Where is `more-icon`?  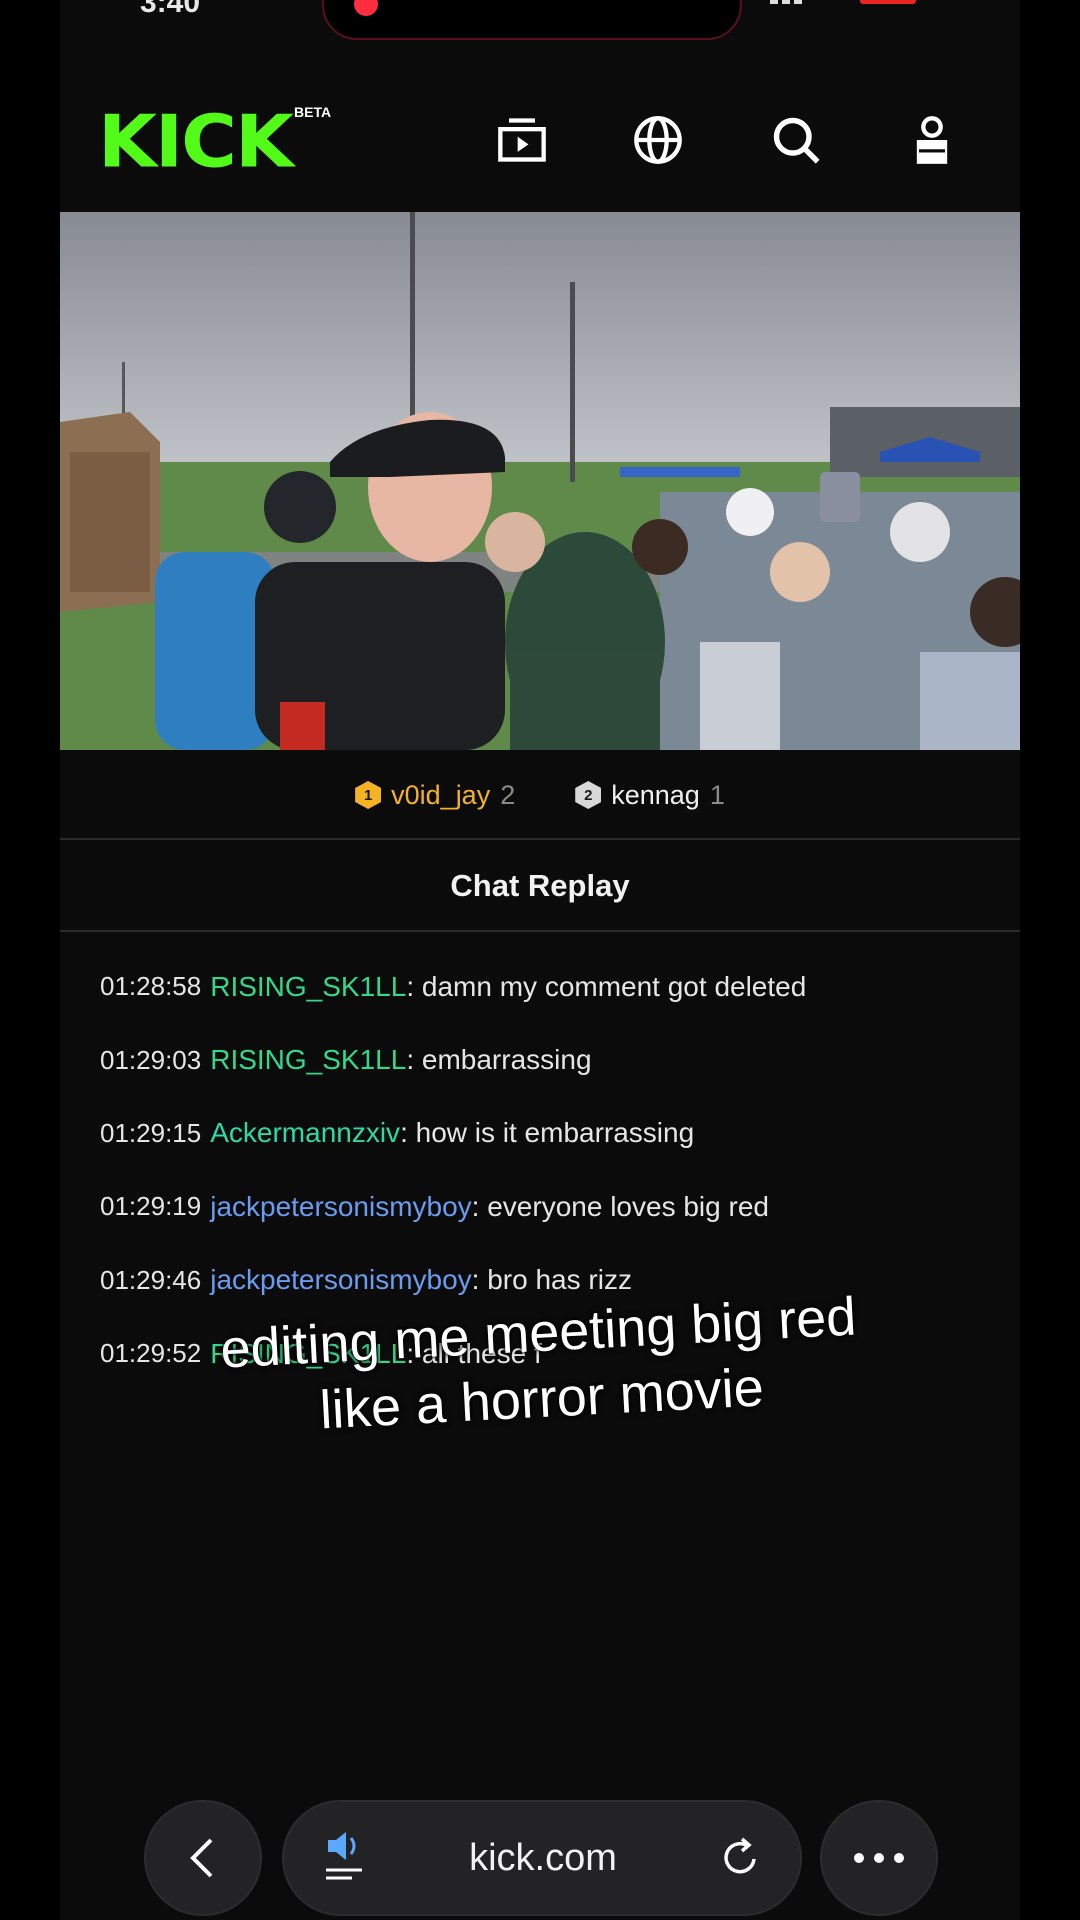
more-icon is located at coordinates (879, 1858).